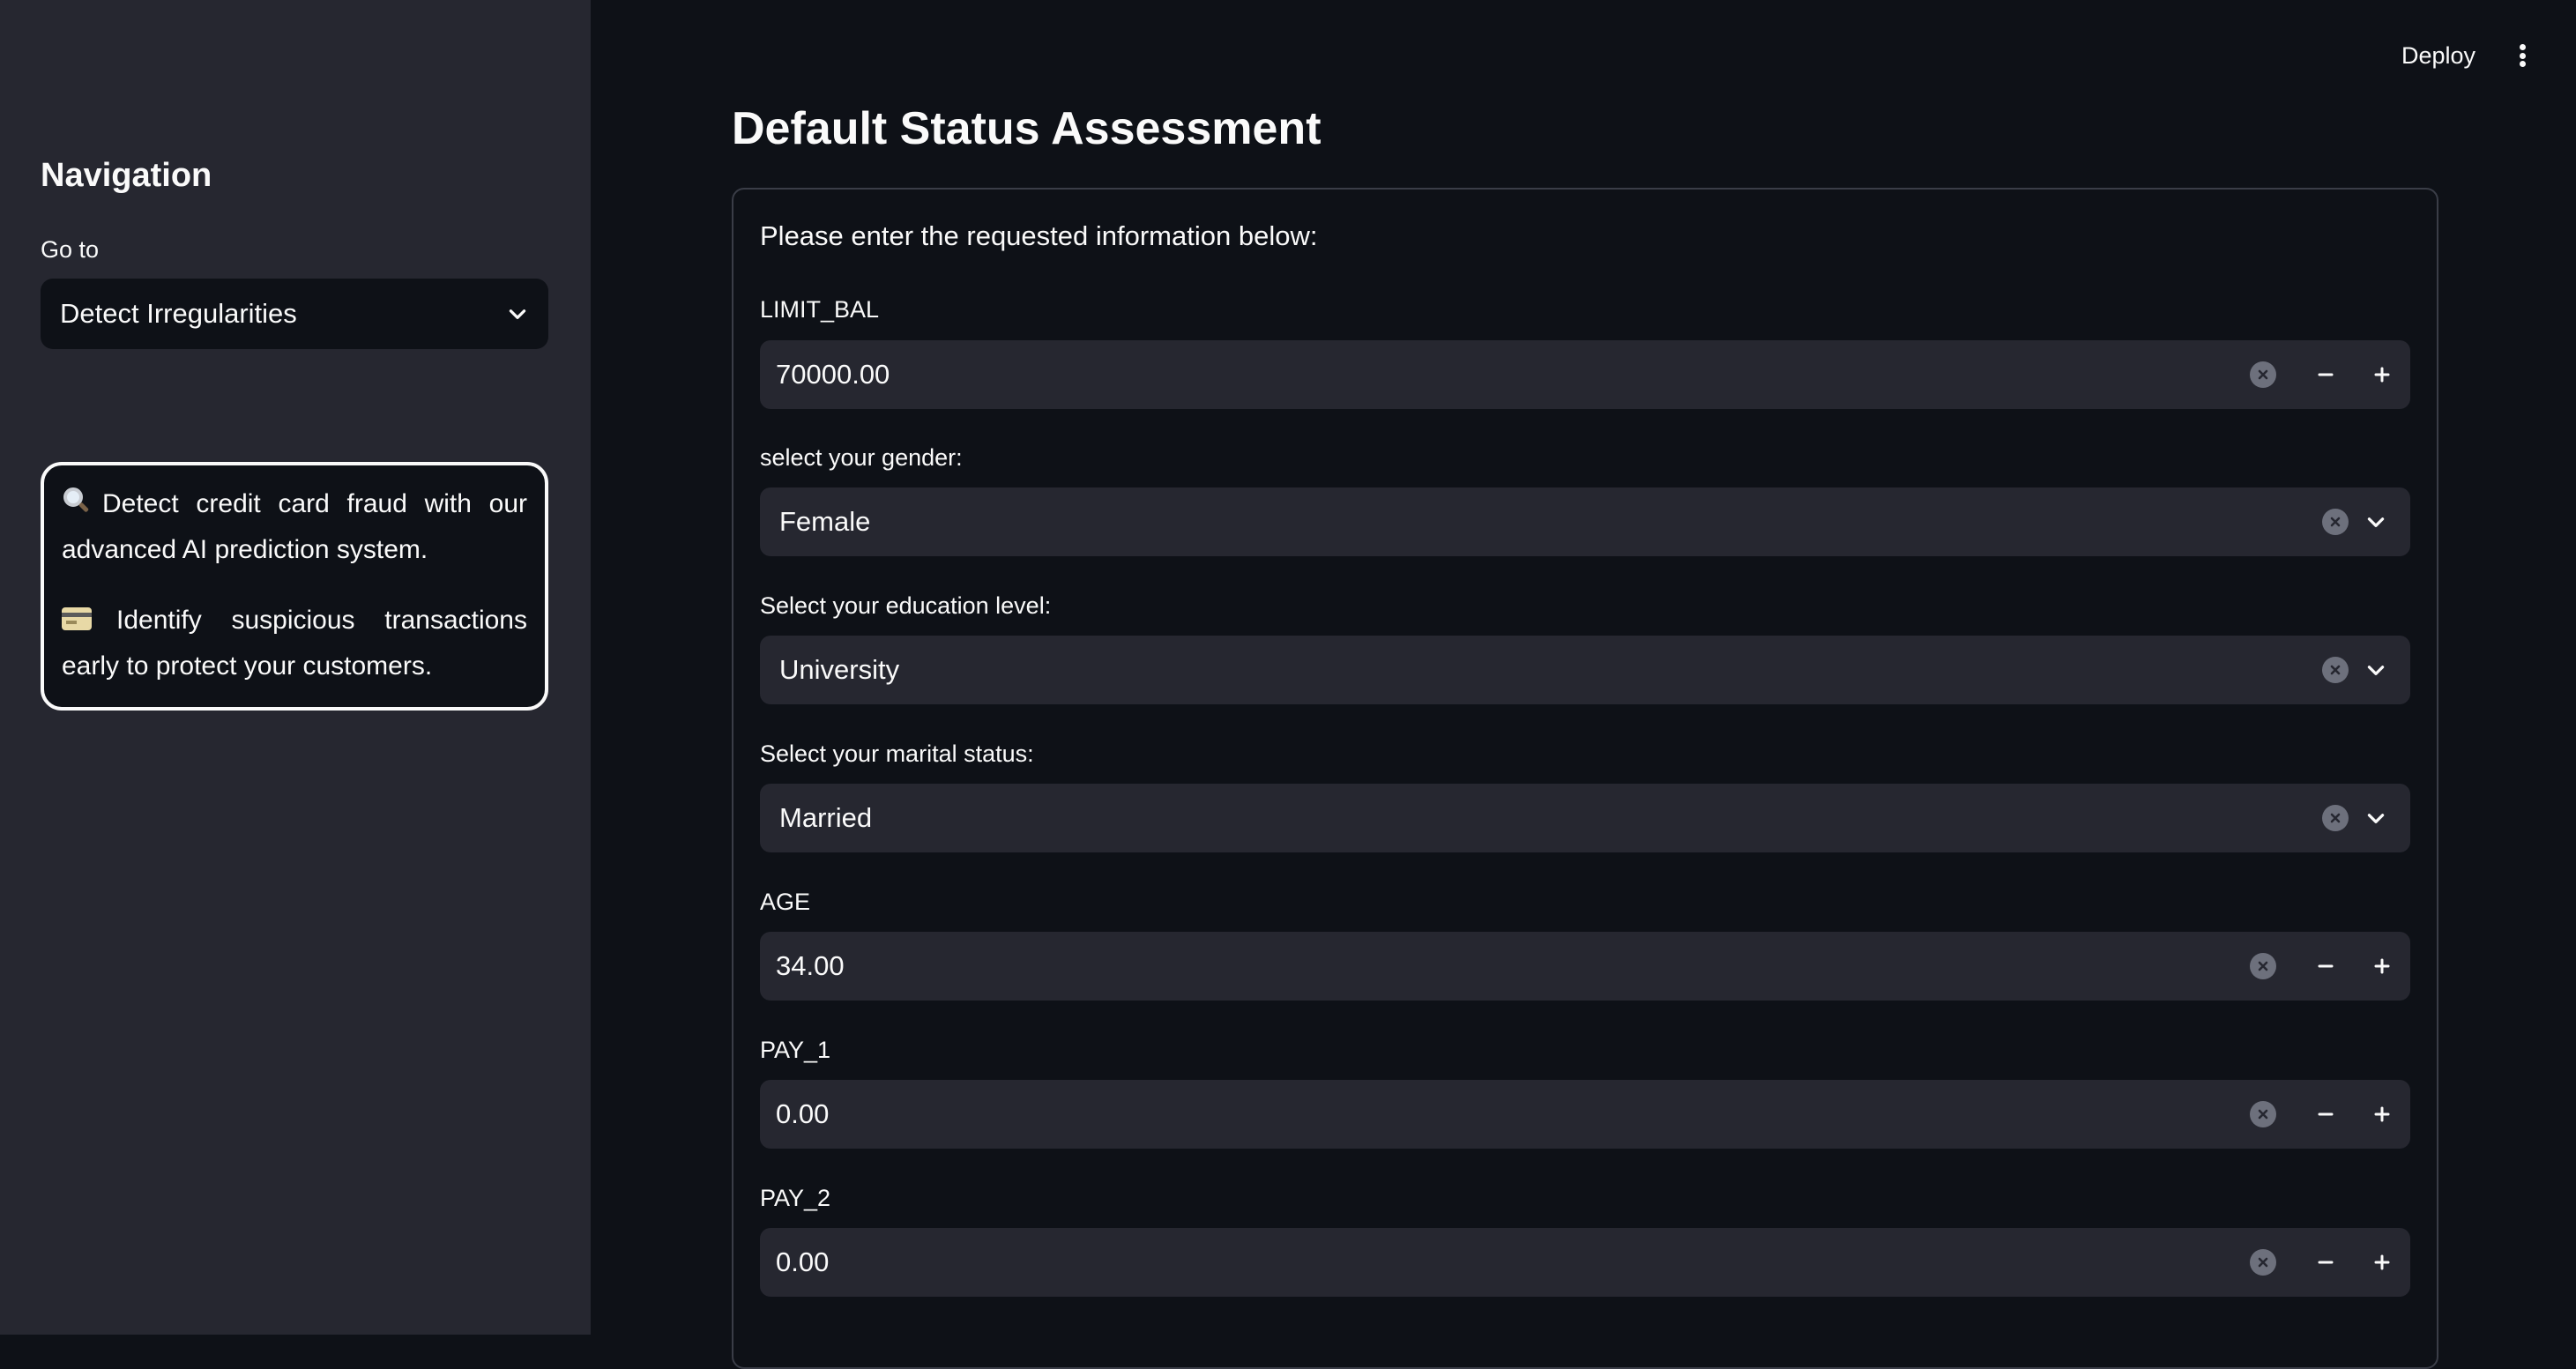 The width and height of the screenshot is (2576, 1369). What do you see at coordinates (862, 457) in the screenshot?
I see `gender-label: select your gender:` at bounding box center [862, 457].